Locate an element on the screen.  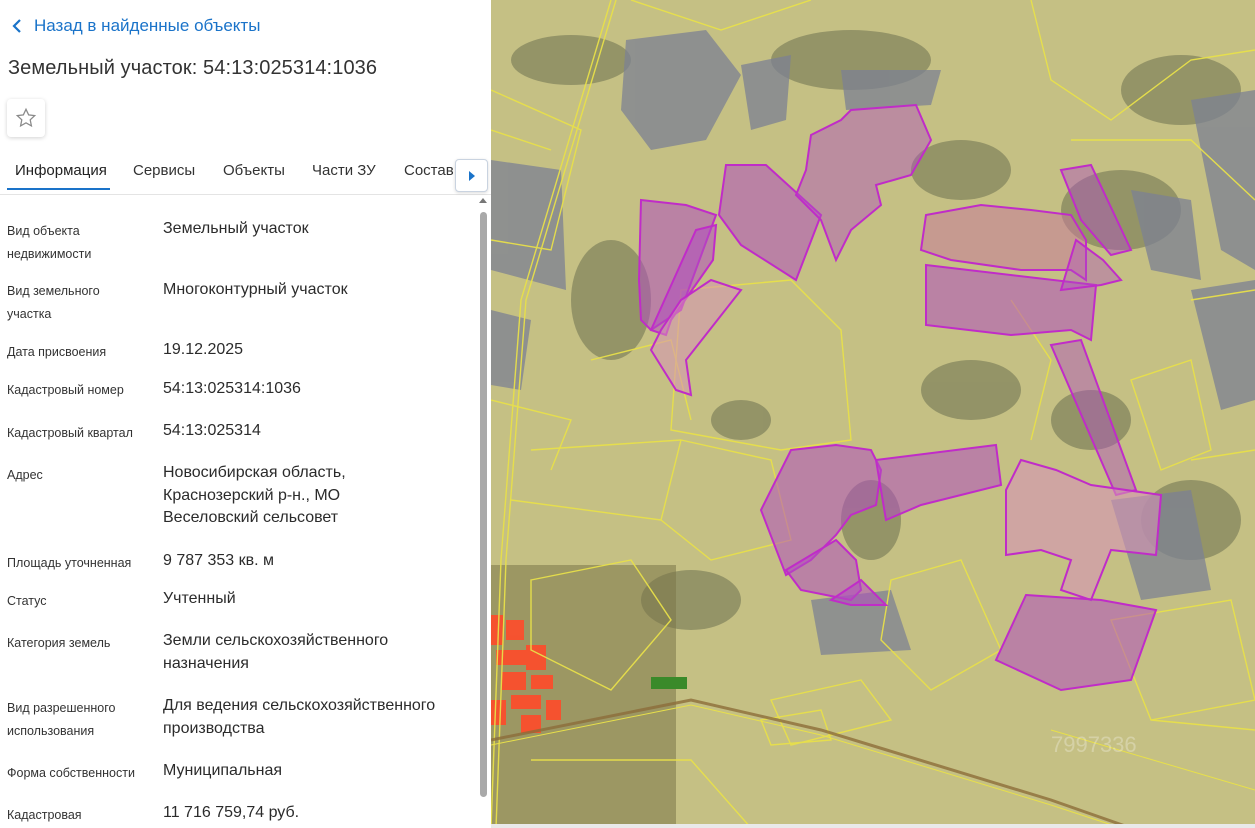
tab-info: Информация is located at coordinates (61, 170).